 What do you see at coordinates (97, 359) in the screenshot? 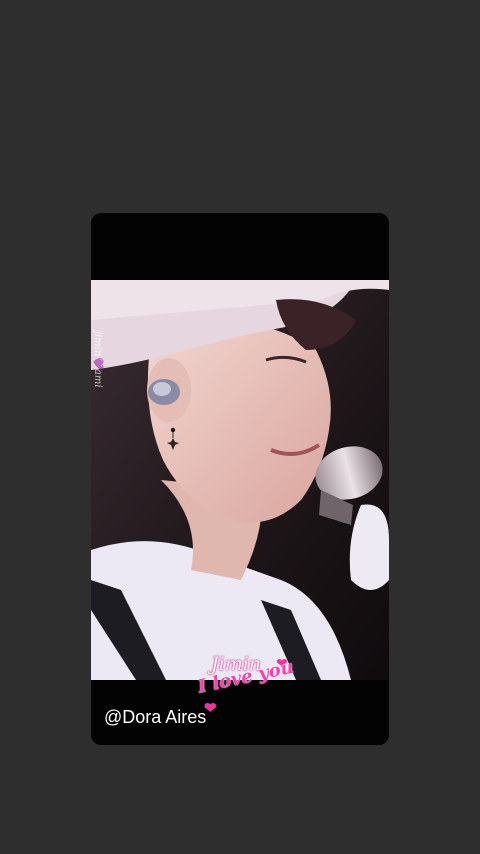
I see `watermark-text: jimin💜ami` at bounding box center [97, 359].